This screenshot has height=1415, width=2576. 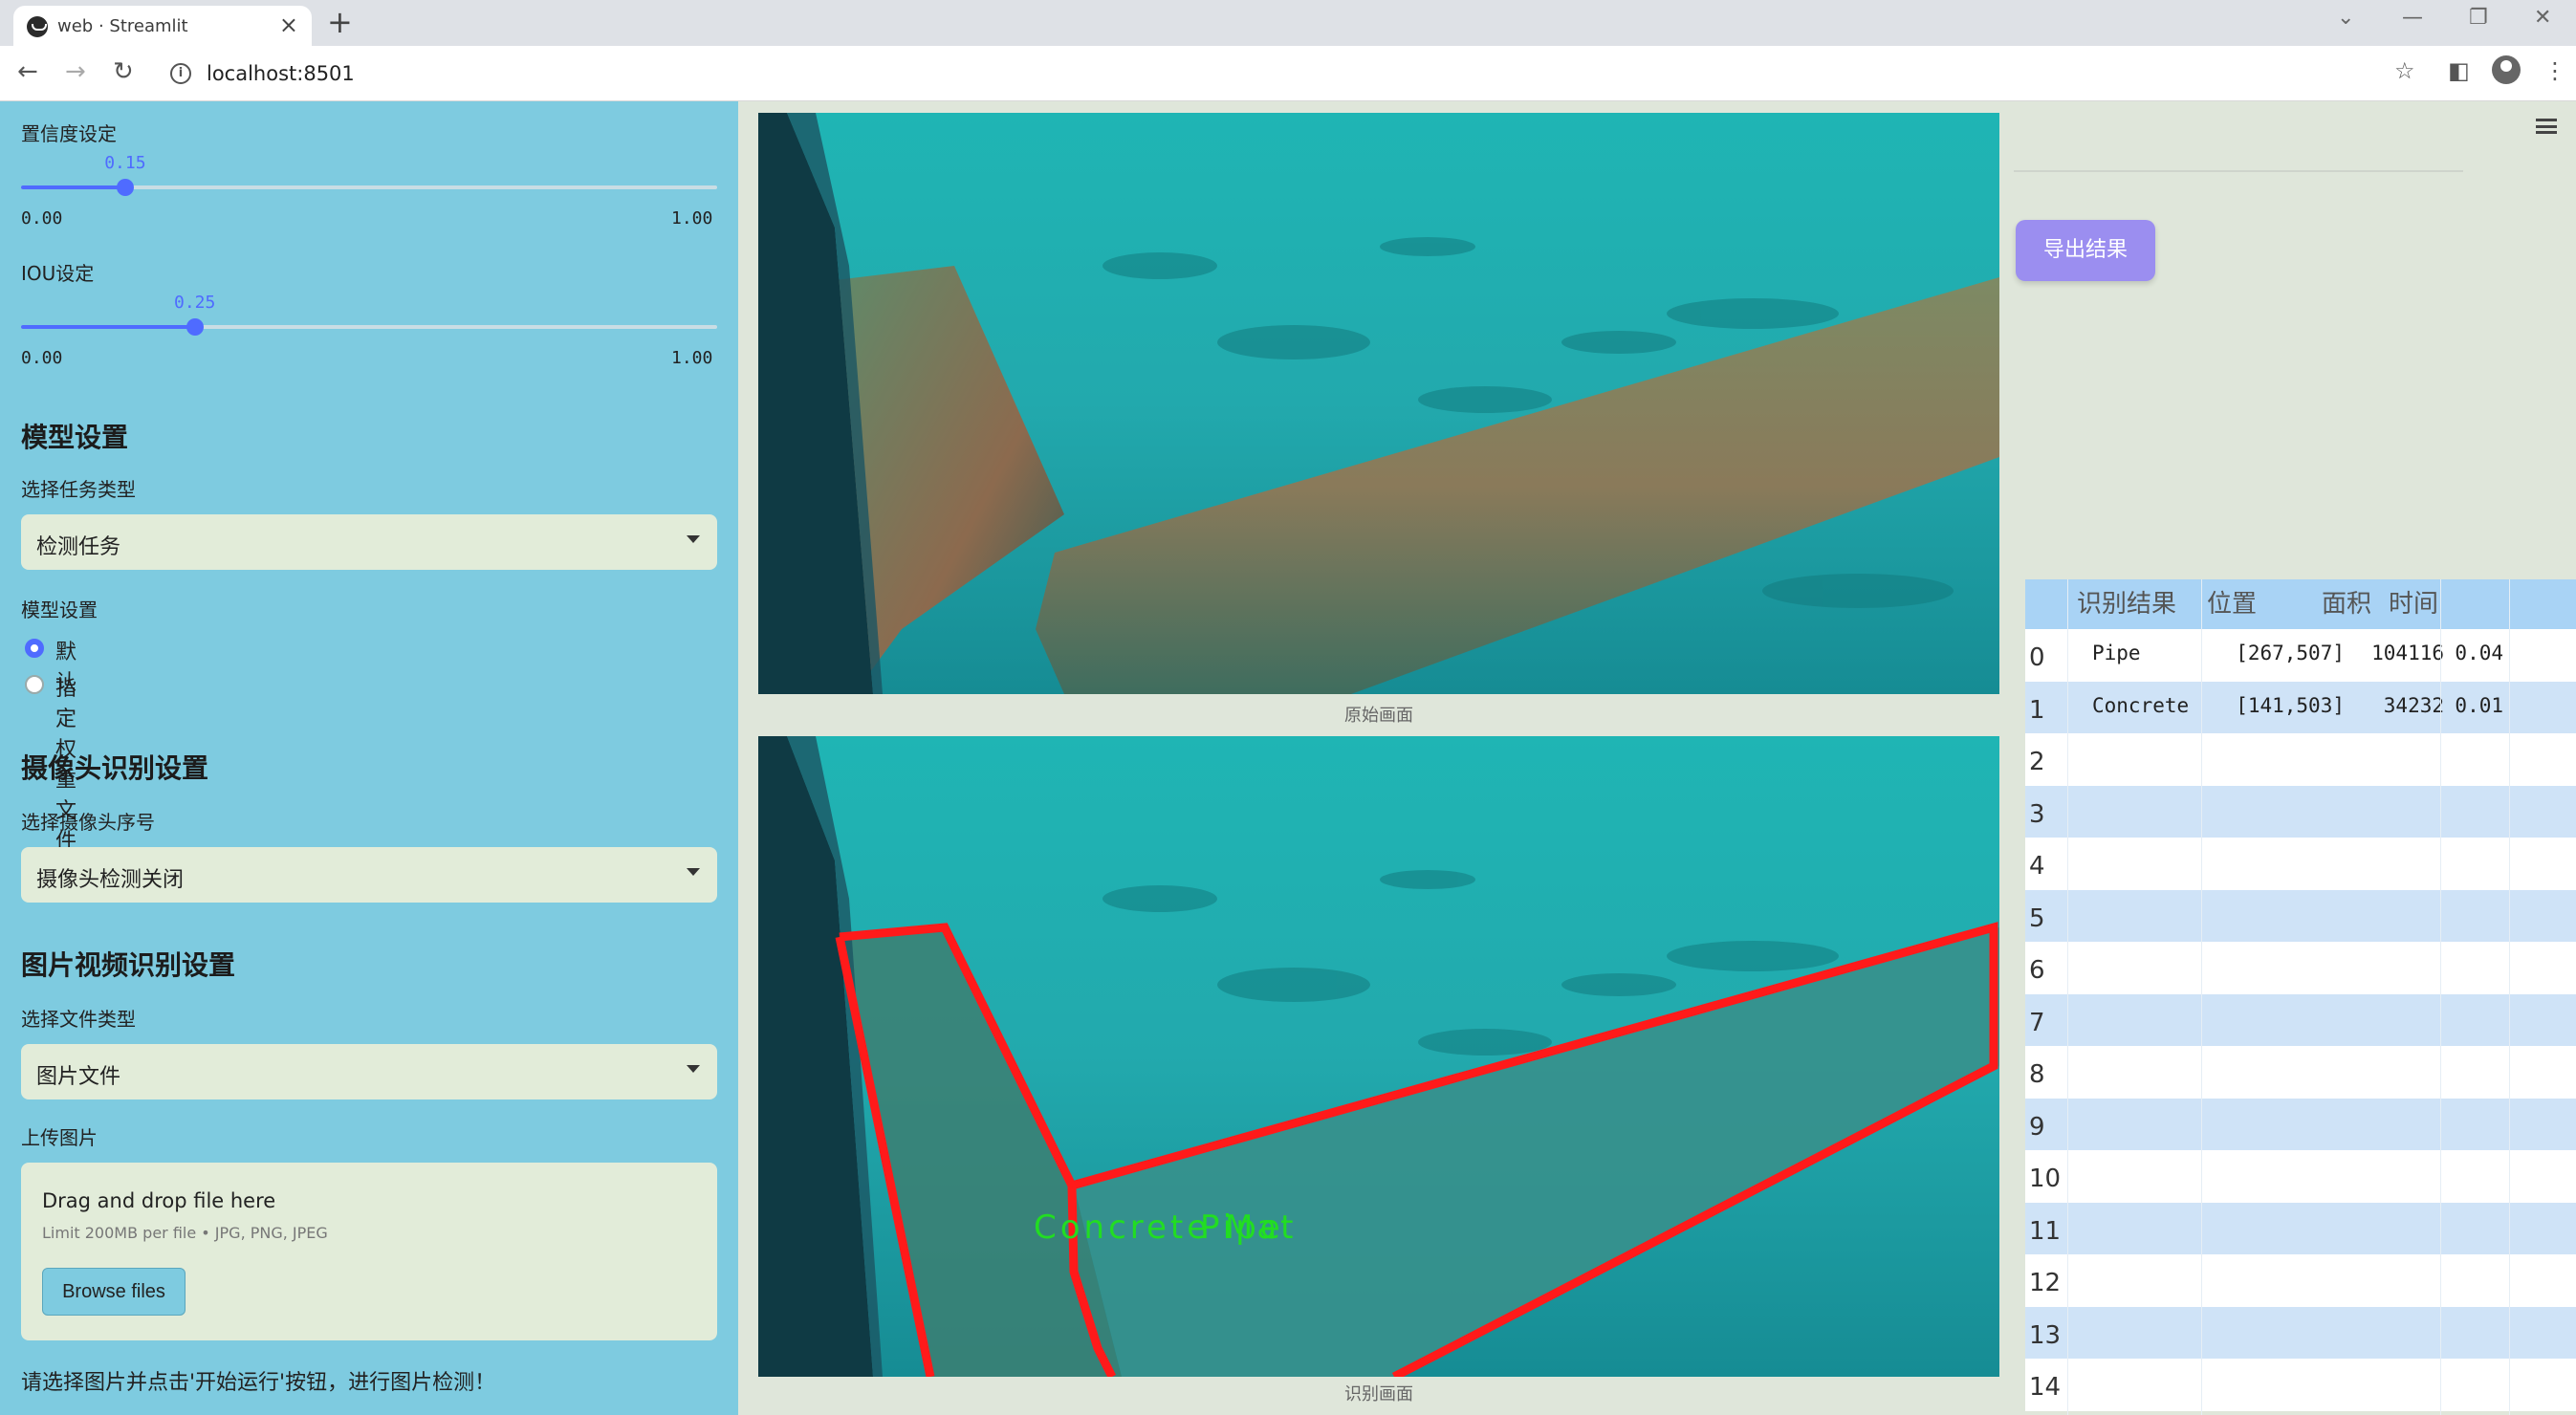 What do you see at coordinates (2300, 968) in the screenshot?
I see `table-row: 6` at bounding box center [2300, 968].